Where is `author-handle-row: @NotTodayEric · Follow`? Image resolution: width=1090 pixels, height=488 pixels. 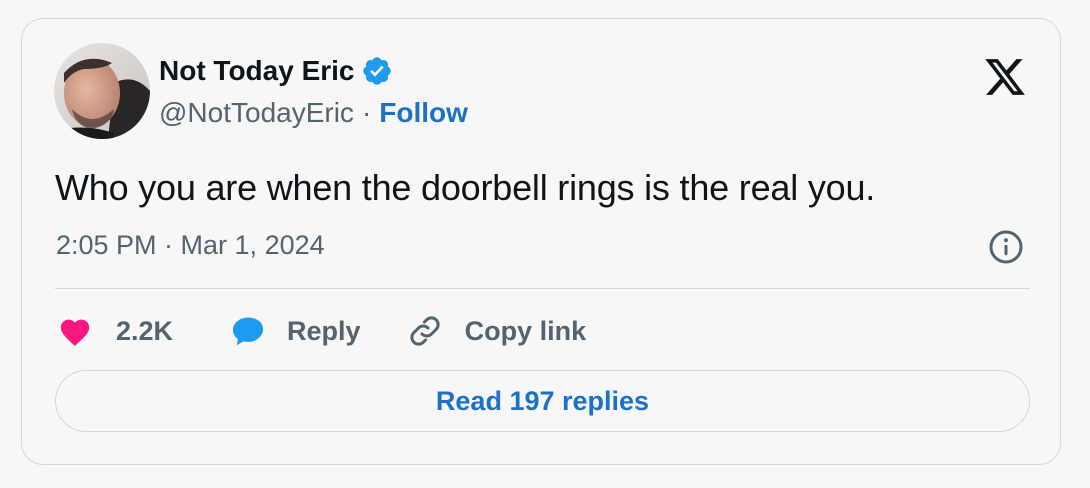
author-handle-row: @NotTodayEric · Follow is located at coordinates (313, 113).